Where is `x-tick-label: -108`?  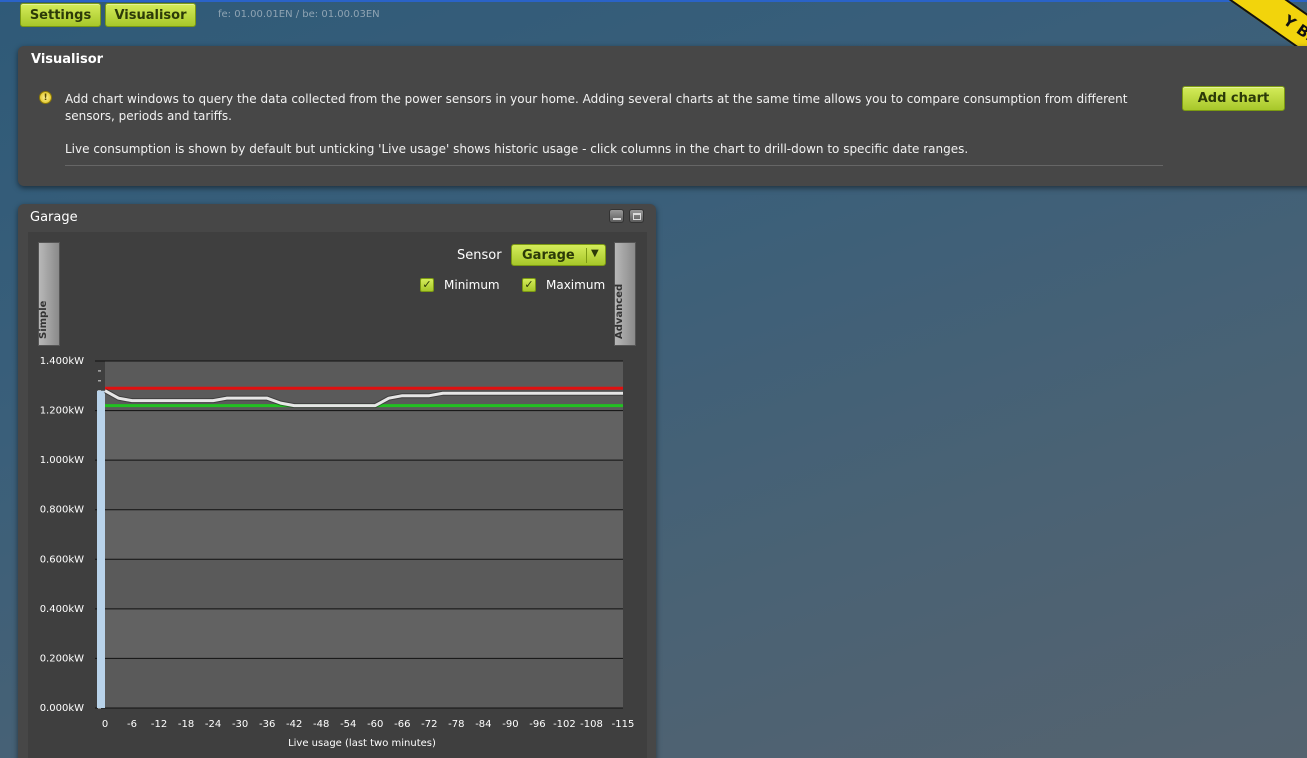 x-tick-label: -108 is located at coordinates (591, 724).